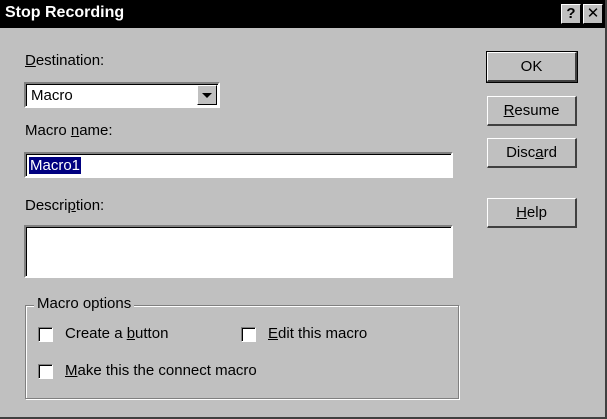 Image resolution: width=607 pixels, height=419 pixels. What do you see at coordinates (207, 95) in the screenshot?
I see `chevron-down-icon` at bounding box center [207, 95].